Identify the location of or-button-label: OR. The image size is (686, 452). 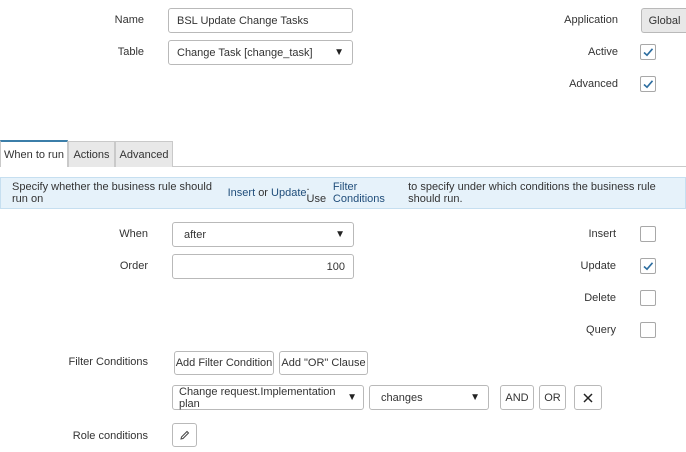
(552, 397).